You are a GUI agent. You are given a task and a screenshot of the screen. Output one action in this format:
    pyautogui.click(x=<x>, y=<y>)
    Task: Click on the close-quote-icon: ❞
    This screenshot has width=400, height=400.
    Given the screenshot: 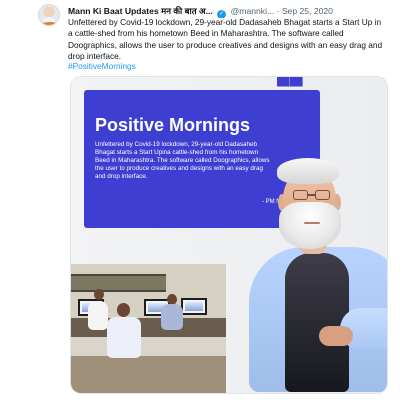 What is the action you would take?
    pyautogui.click(x=99, y=228)
    